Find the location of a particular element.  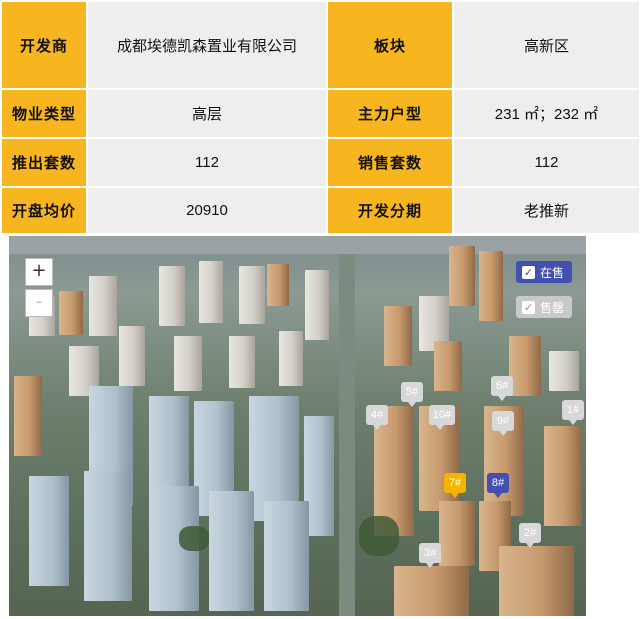

central-road is located at coordinates (347, 435).